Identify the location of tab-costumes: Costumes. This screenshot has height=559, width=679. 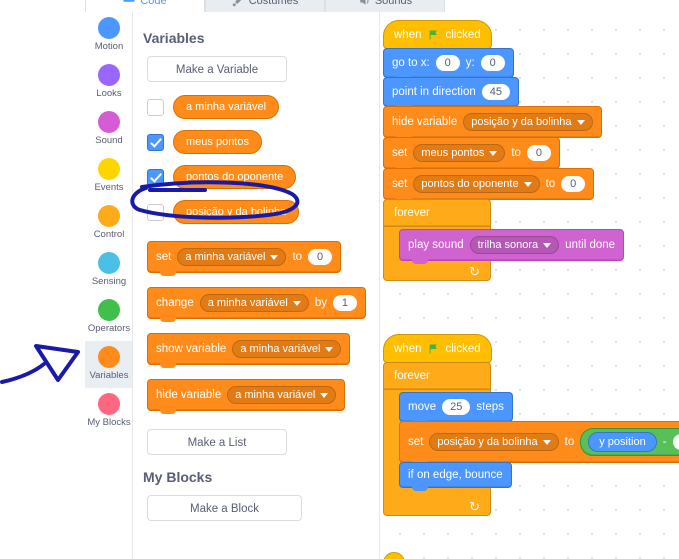
(265, 6).